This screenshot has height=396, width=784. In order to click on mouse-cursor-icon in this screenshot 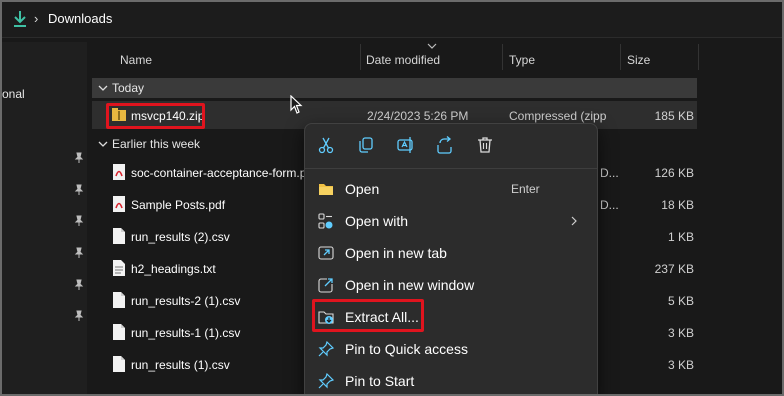, I will do `click(296, 104)`.